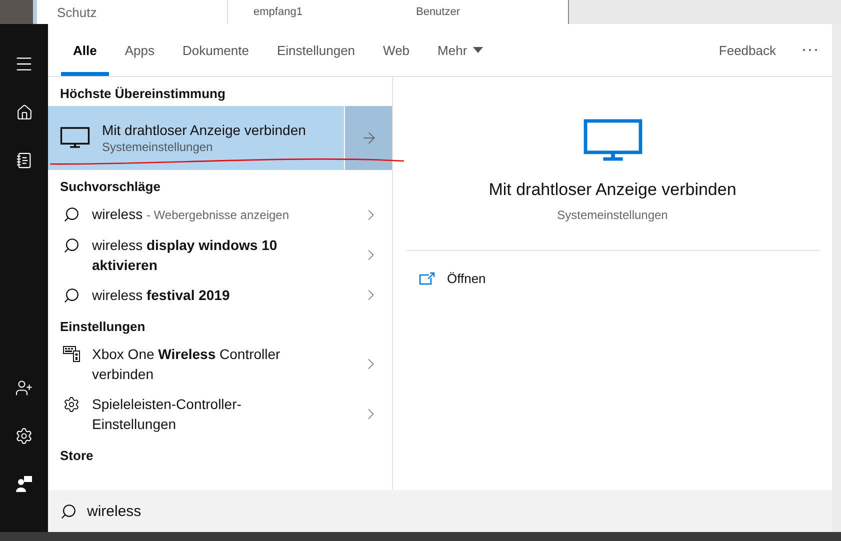 This screenshot has width=841, height=541. Describe the element at coordinates (77, 12) in the screenshot. I see `background-text: Schutz` at that location.